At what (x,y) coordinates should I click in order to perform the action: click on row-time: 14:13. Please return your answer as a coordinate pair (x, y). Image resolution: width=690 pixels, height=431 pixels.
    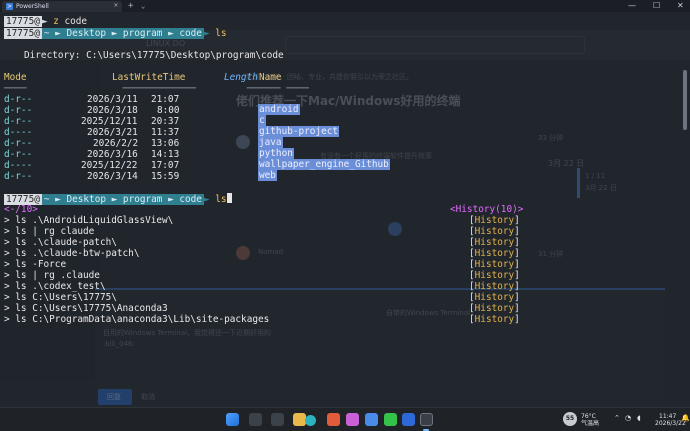
    Looking at the image, I should click on (165, 154).